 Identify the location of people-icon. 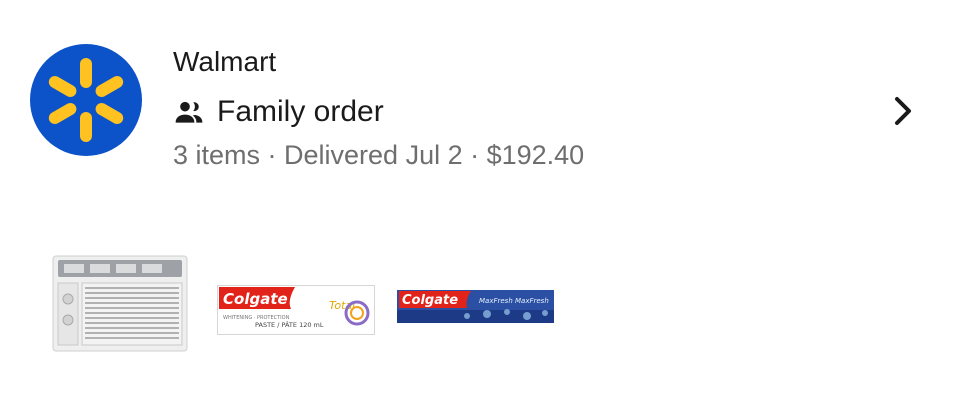
(189, 112).